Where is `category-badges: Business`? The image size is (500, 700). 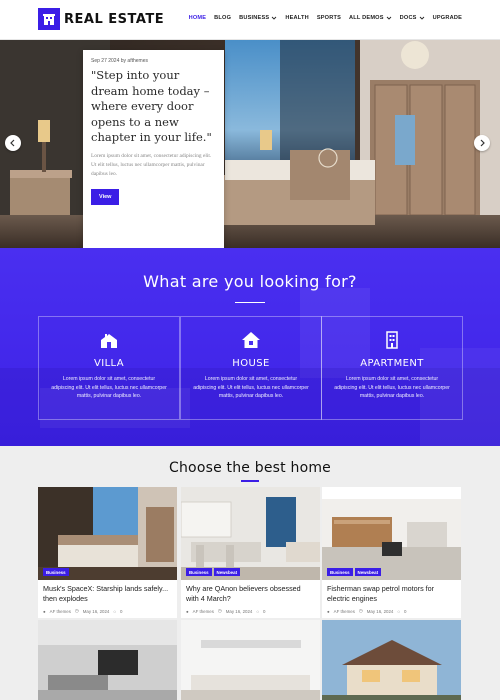
category-badges: Business is located at coordinates (56, 572).